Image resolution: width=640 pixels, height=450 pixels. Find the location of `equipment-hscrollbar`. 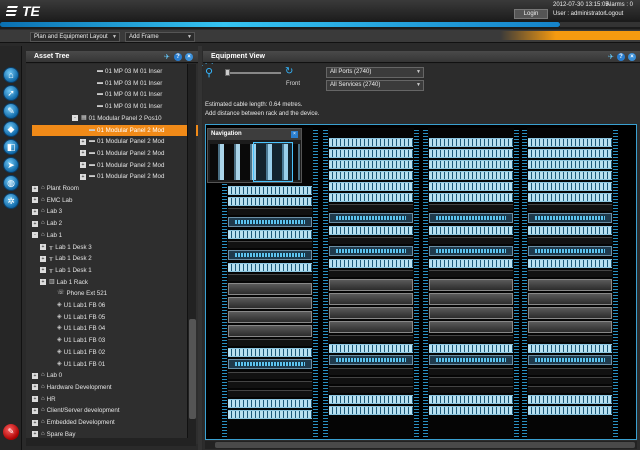

equipment-hscrollbar is located at coordinates (421, 445).